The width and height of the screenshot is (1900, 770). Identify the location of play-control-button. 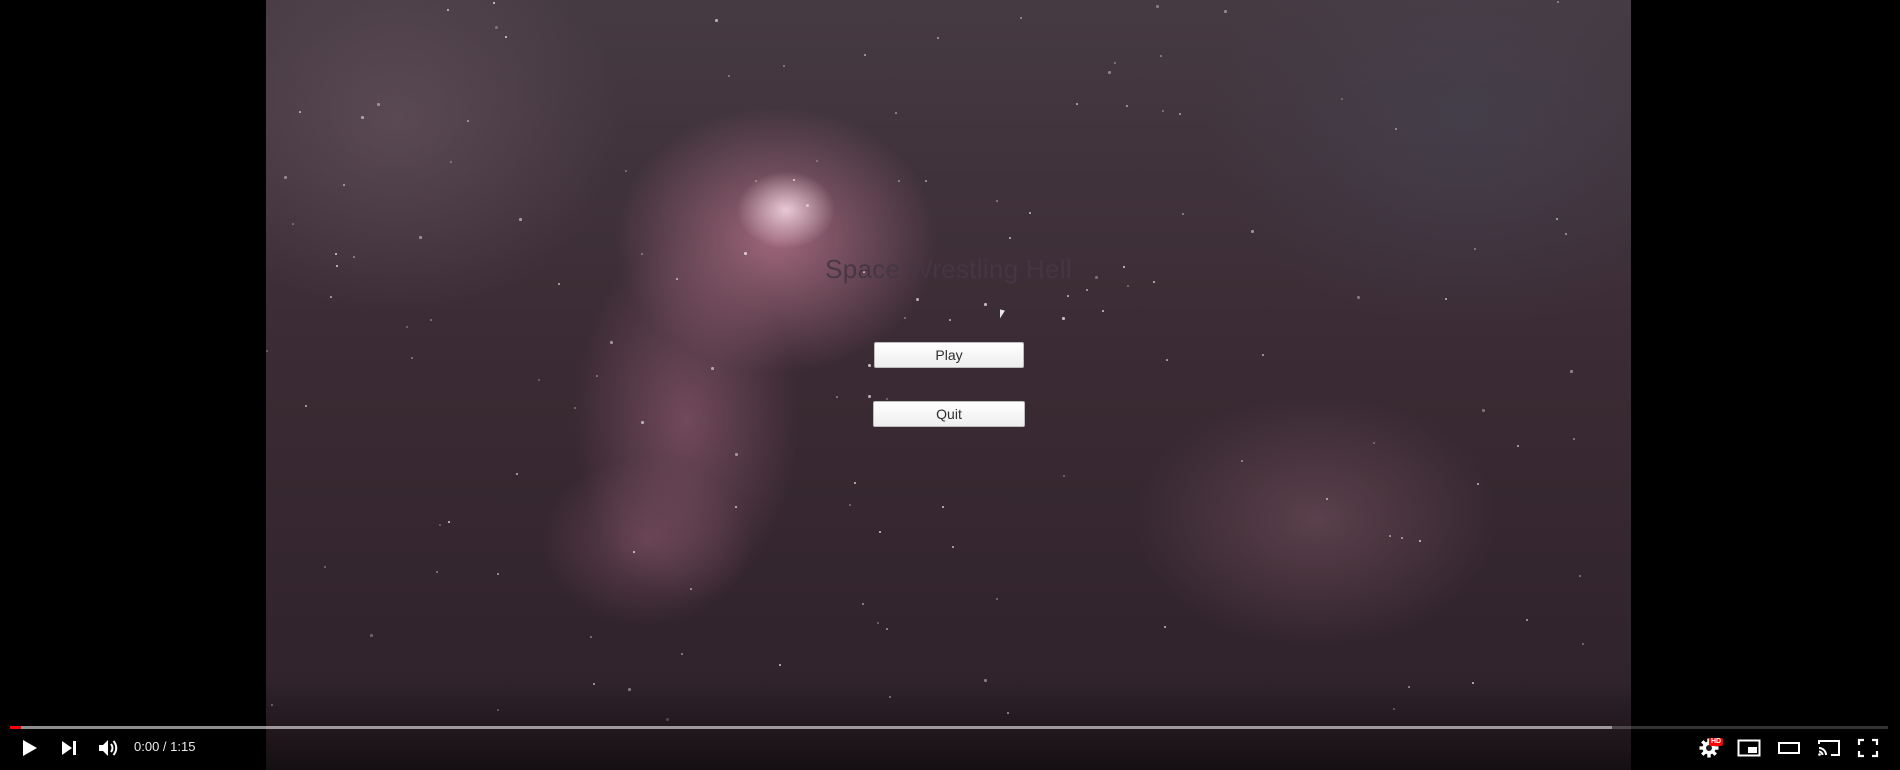
(29, 748).